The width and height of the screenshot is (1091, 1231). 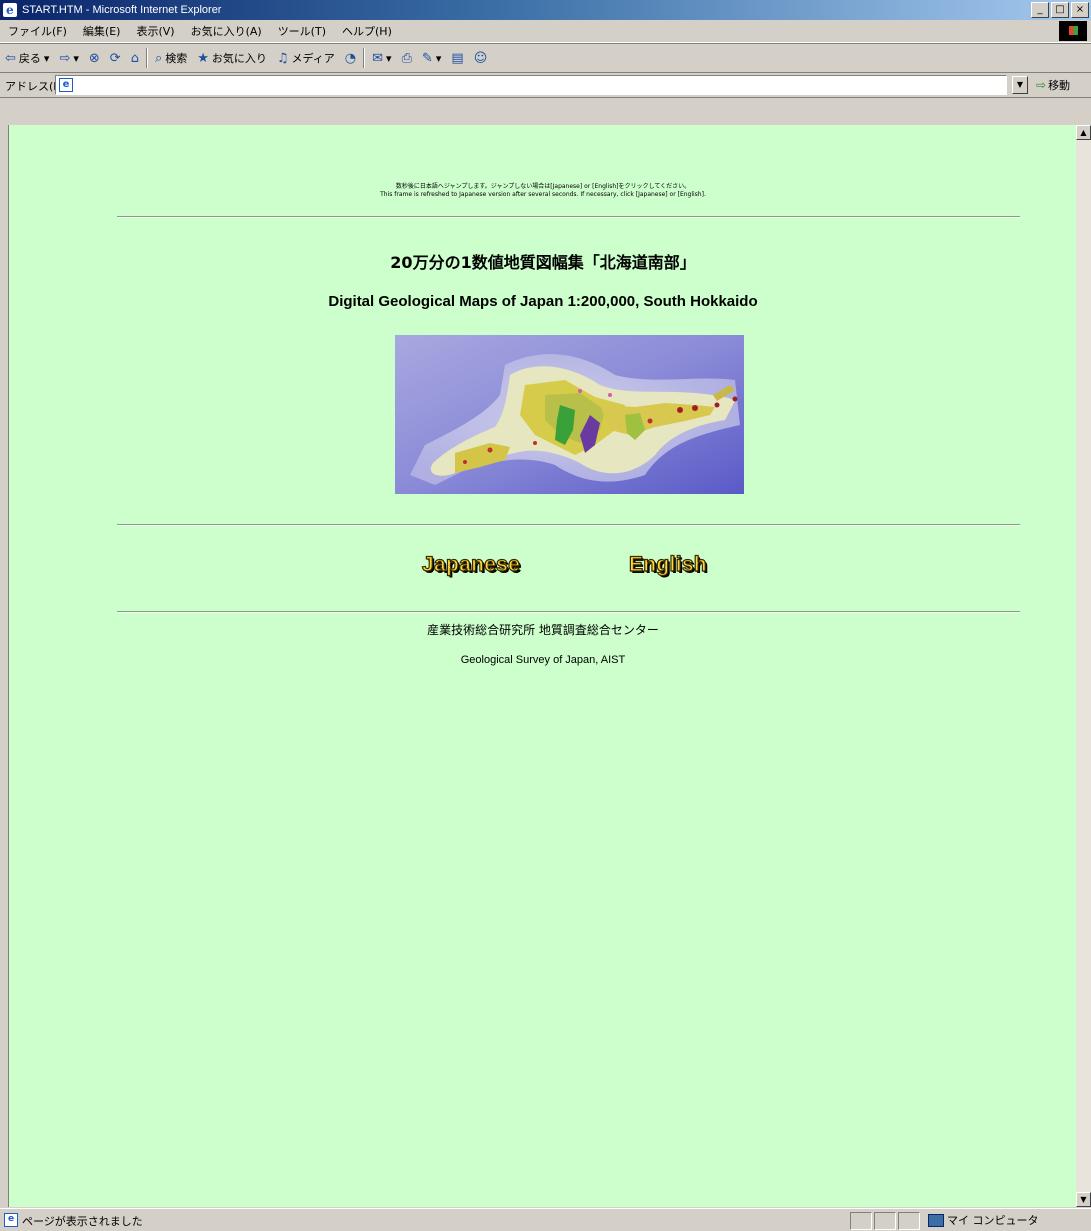 What do you see at coordinates (367, 31) in the screenshot?
I see `menu-help: ヘルプ(H)` at bounding box center [367, 31].